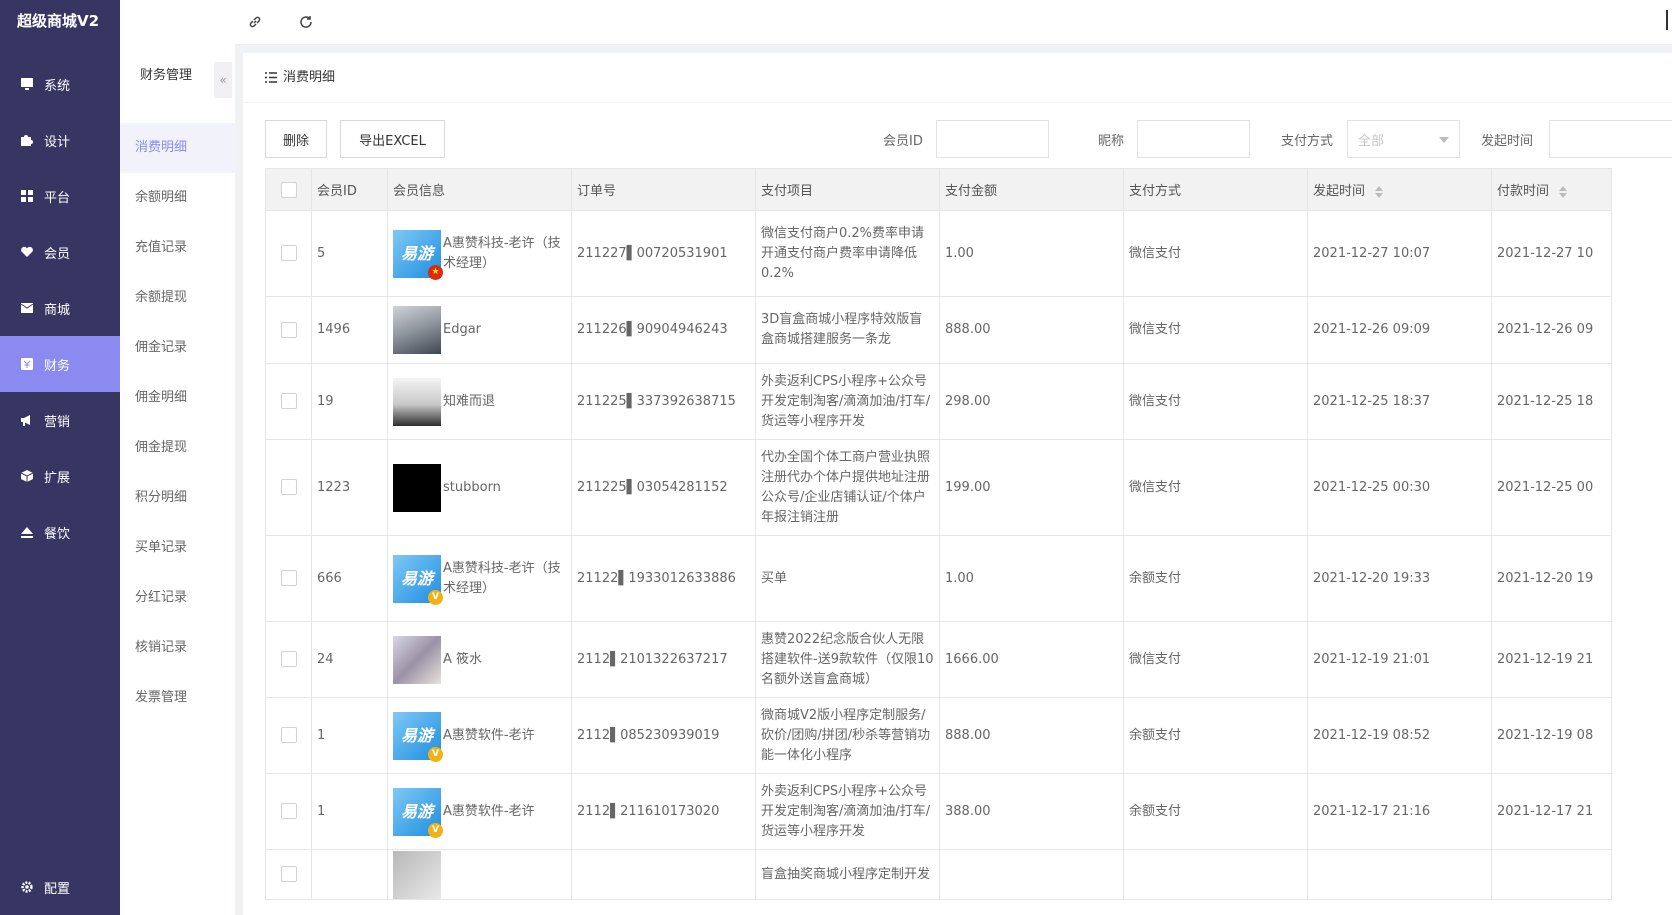  Describe the element at coordinates (296, 139) in the screenshot. I see `delete-button: 删除` at that location.